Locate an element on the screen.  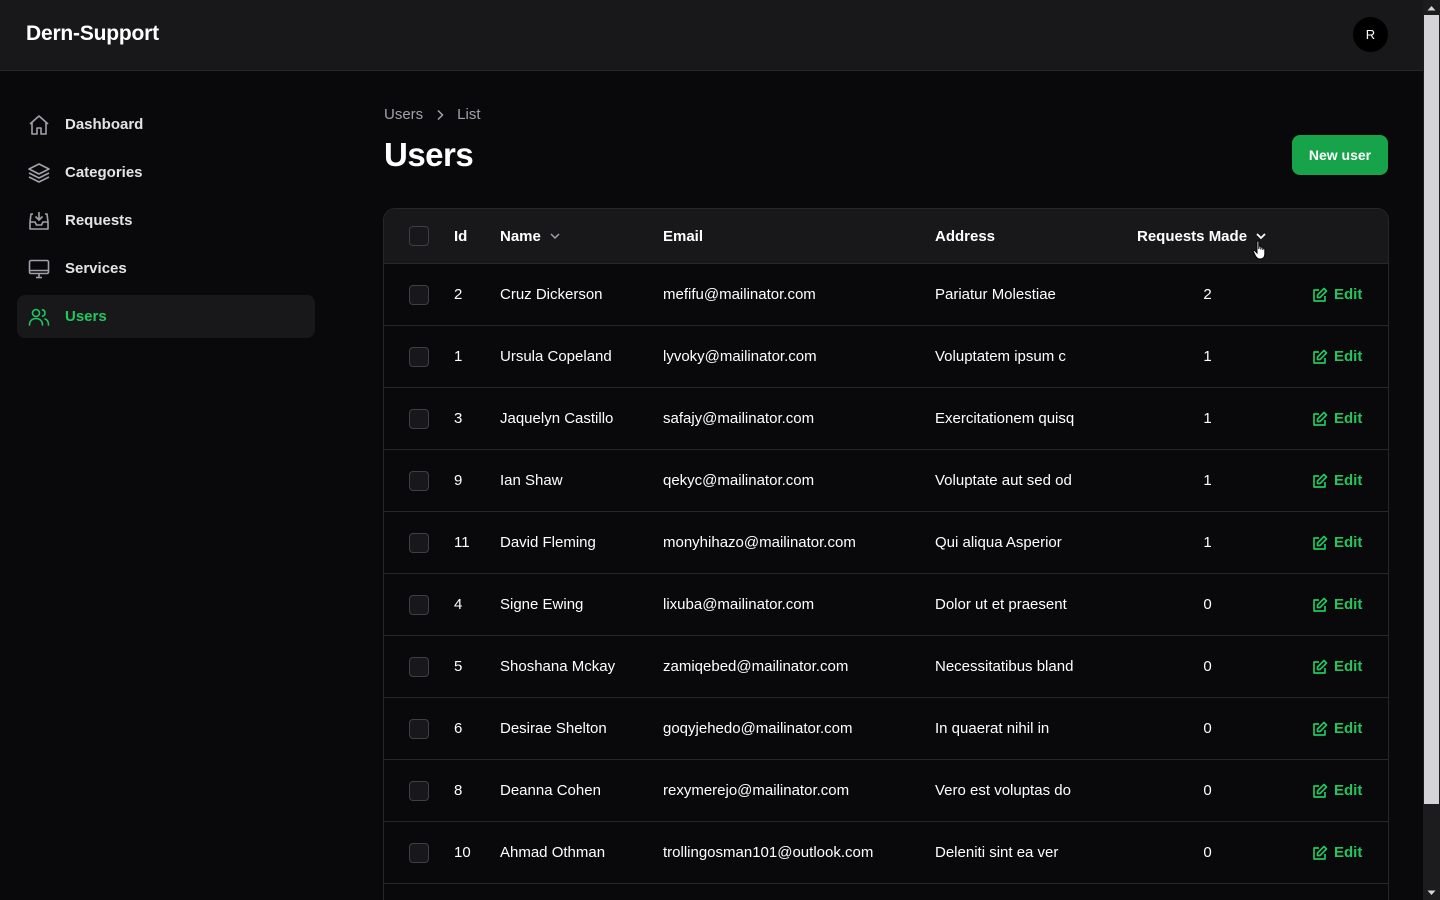
cell-email: goqyjehedo@mailinator.com is located at coordinates (758, 728).